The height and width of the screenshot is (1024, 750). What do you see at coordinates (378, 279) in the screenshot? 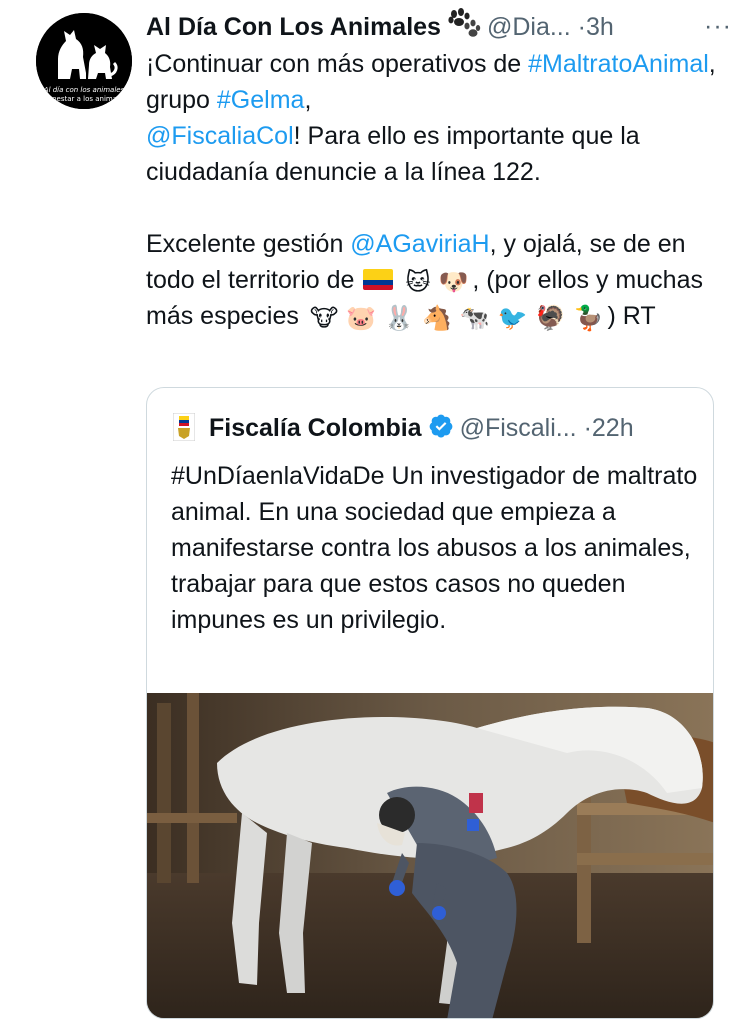
I see `colombia-flag-icon` at bounding box center [378, 279].